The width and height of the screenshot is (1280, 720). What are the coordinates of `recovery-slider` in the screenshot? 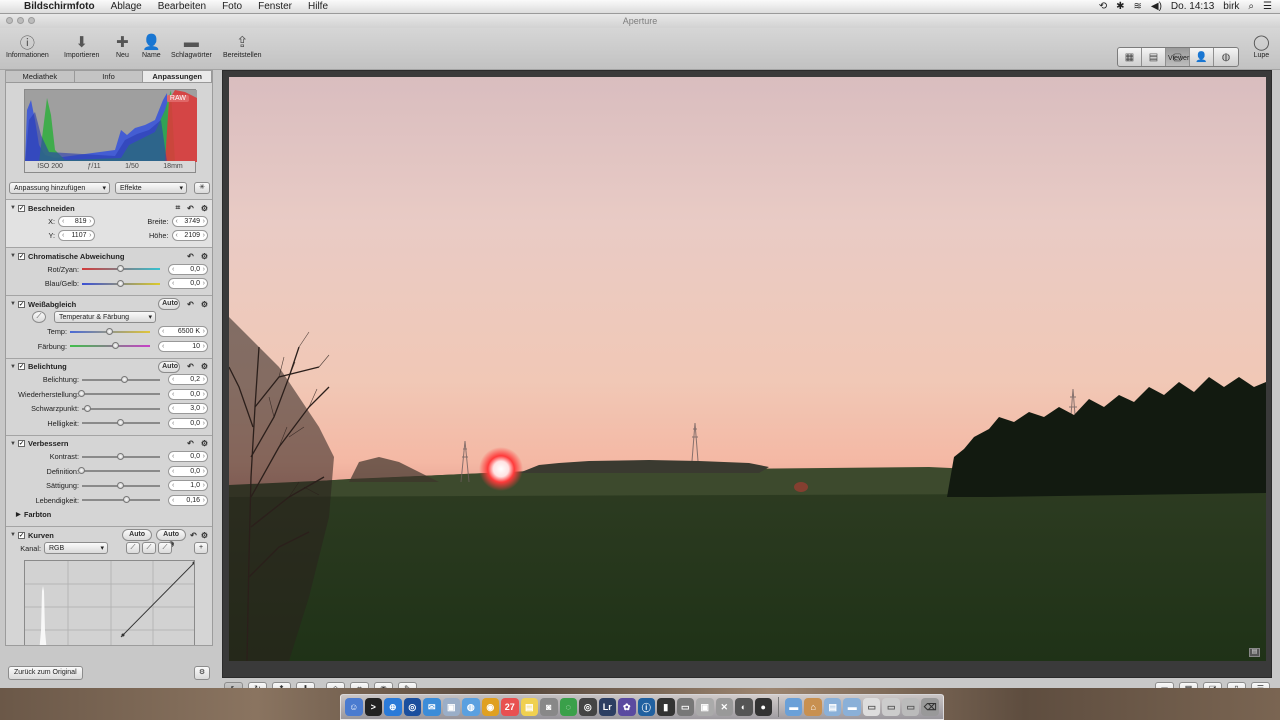 It's located at (119, 394).